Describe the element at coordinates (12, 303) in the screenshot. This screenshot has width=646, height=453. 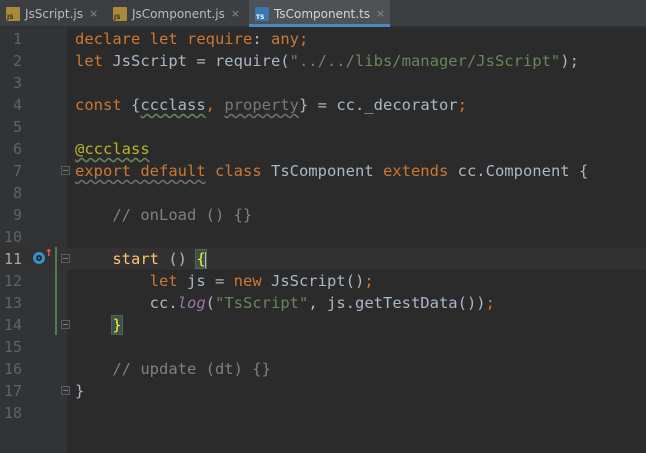
I see `line-number: 13` at that location.